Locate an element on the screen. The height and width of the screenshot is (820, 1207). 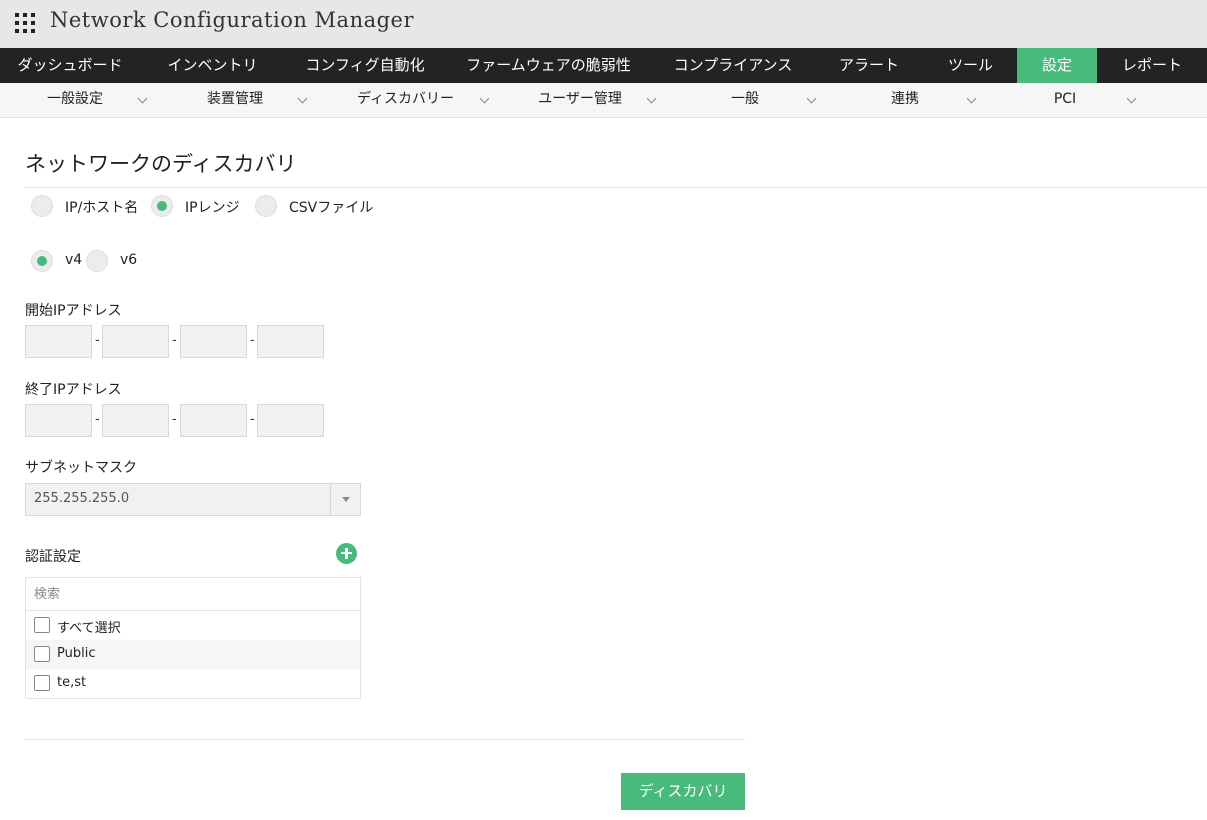
subnav-item-user-management: ユーザー管理 is located at coordinates (576, 100).